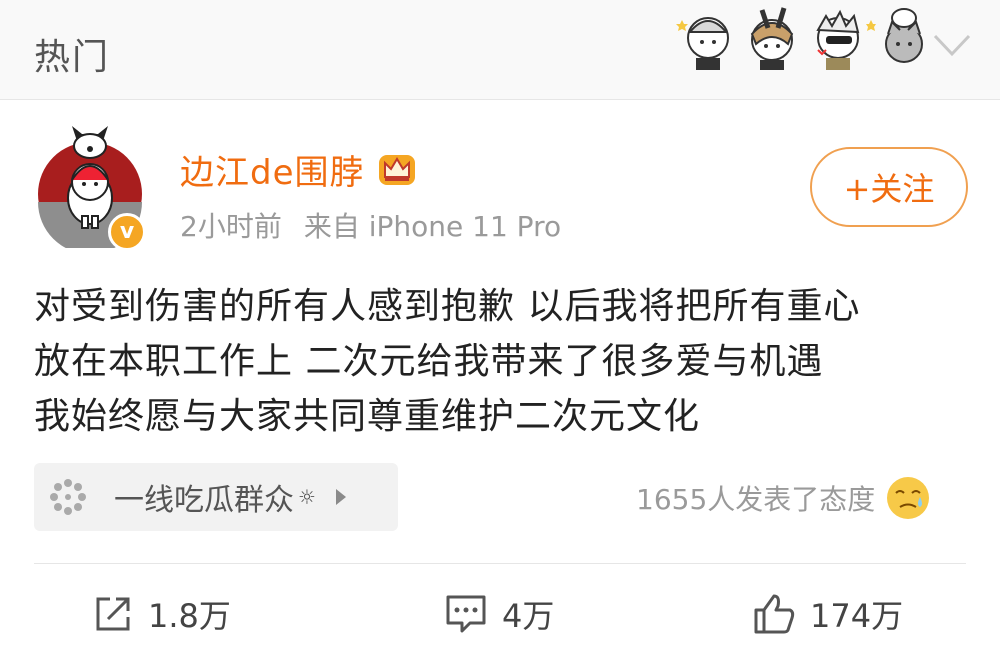 The image size is (1000, 662). Describe the element at coordinates (272, 169) in the screenshot. I see `author-name: 边江de围脖` at that location.